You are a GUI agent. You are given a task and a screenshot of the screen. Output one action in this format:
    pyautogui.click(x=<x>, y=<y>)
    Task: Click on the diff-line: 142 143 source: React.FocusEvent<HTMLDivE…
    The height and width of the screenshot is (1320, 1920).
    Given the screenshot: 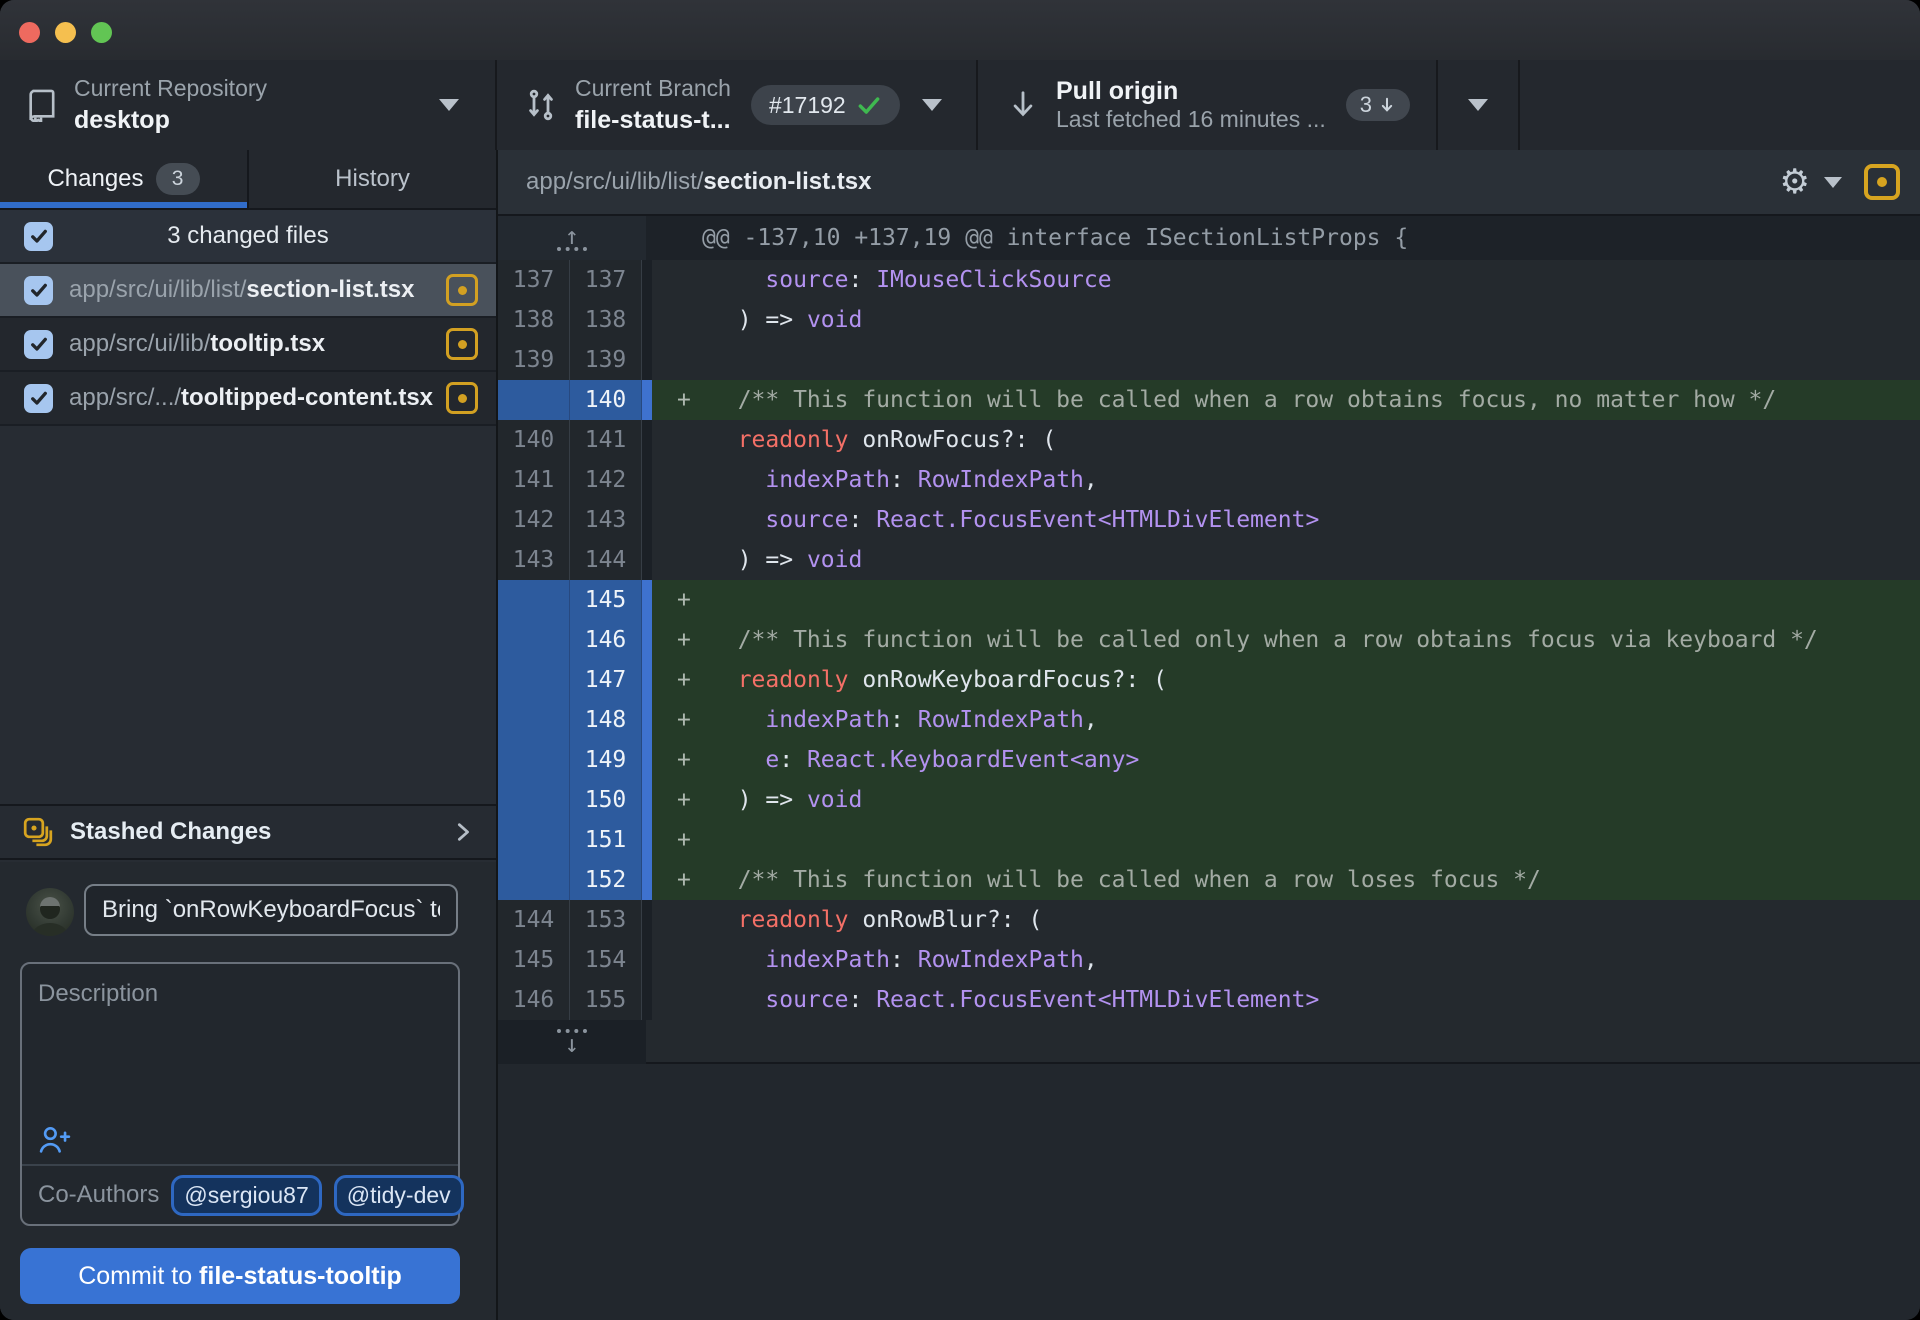 What is the action you would take?
    pyautogui.click(x=1209, y=520)
    